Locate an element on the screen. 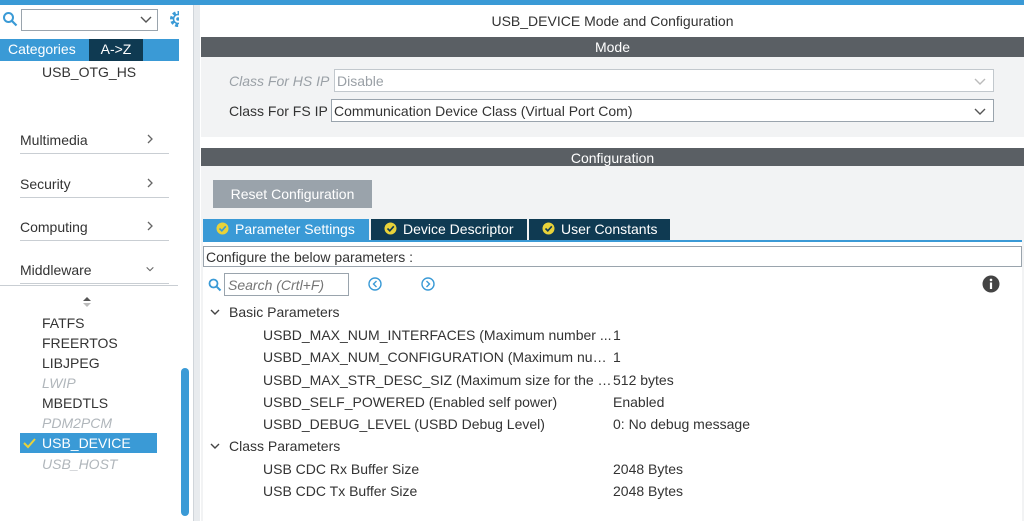 The width and height of the screenshot is (1024, 521). mode-section-bar: Mode is located at coordinates (612, 47).